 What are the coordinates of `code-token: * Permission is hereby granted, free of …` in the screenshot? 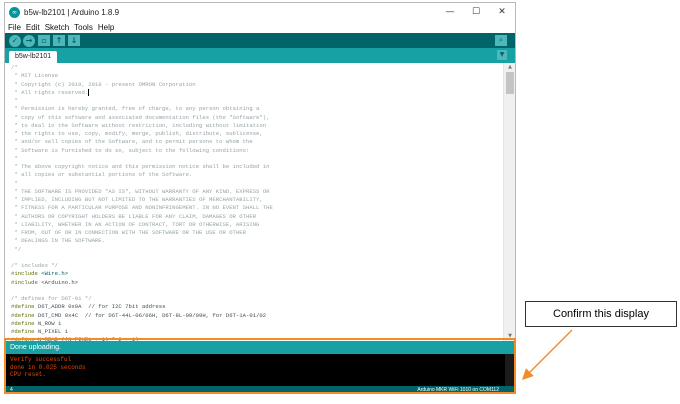 It's located at (135, 109).